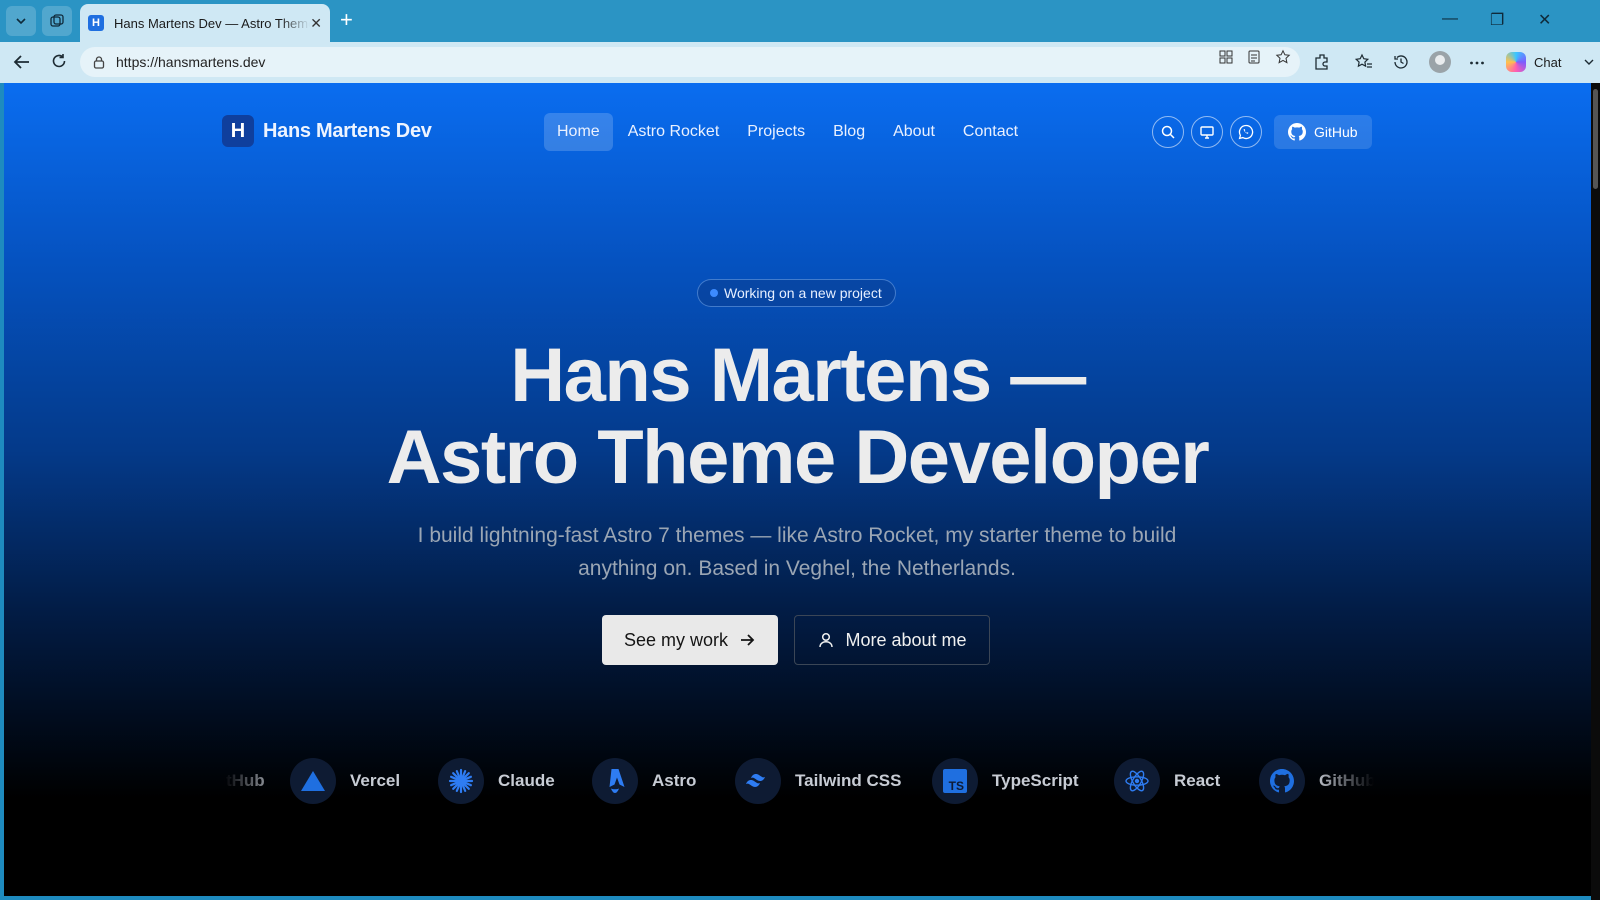  Describe the element at coordinates (1035, 780) in the screenshot. I see `logo-name: TypeScript` at that location.